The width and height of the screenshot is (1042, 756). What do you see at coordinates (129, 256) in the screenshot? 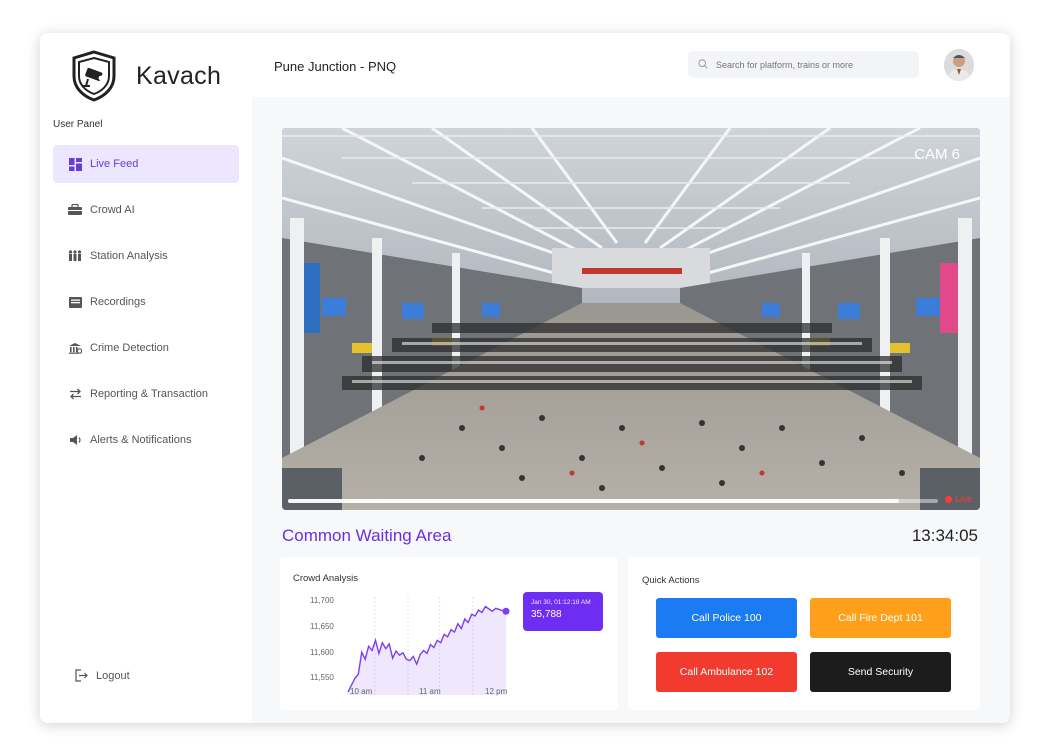
I see `sidebar-item-label: Station Analysis` at bounding box center [129, 256].